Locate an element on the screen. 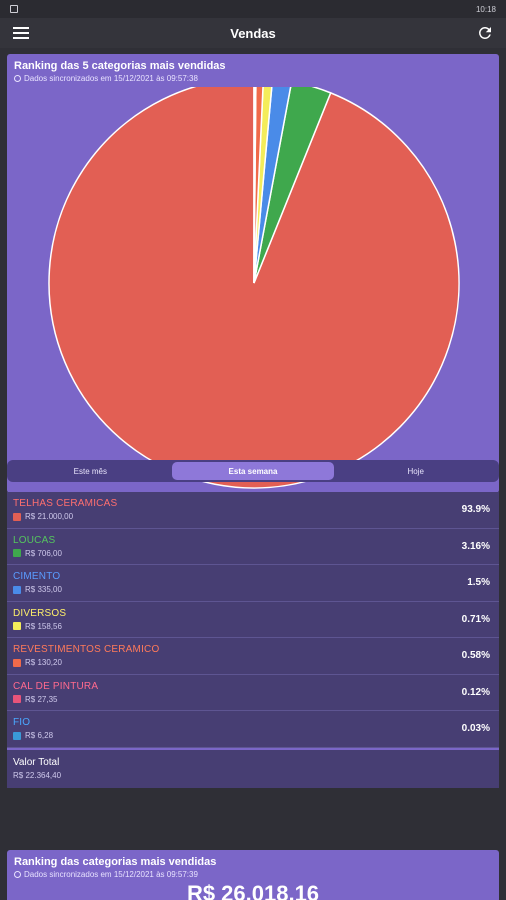 This screenshot has width=506, height=900. category-percent: 0.12% is located at coordinates (475, 692).